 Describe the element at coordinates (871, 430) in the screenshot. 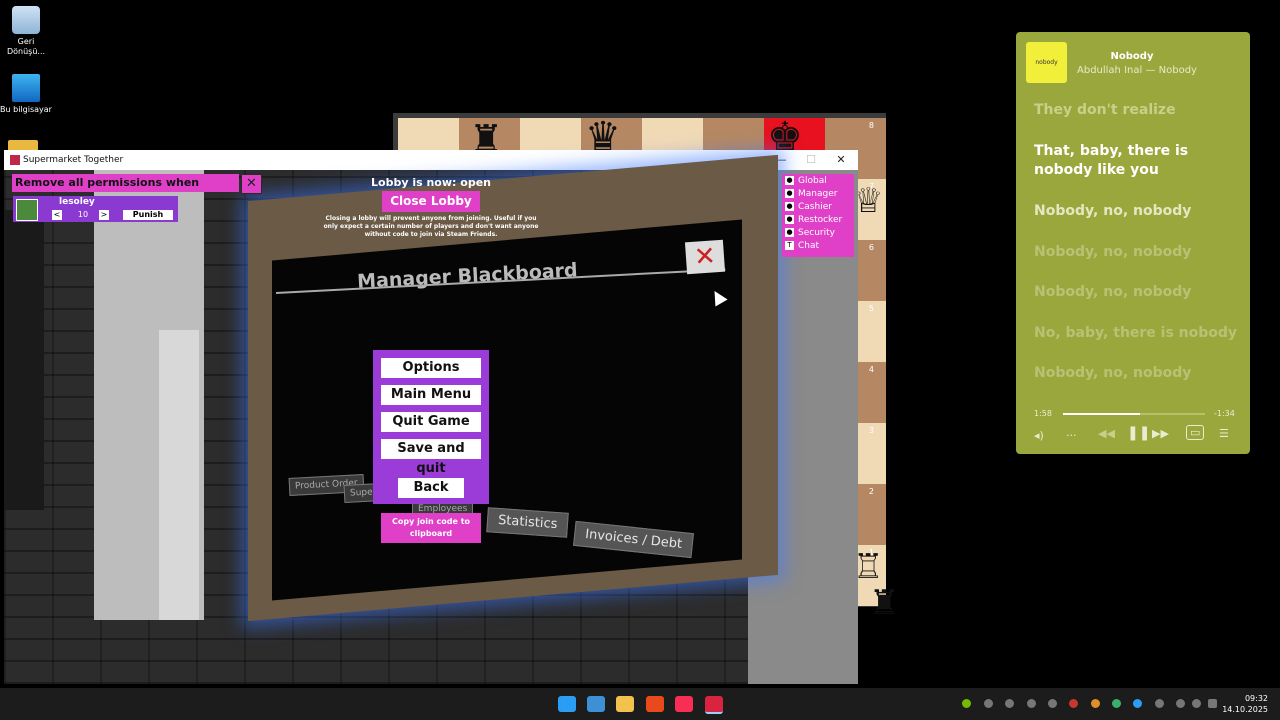

I see `rank-label: 3` at that location.